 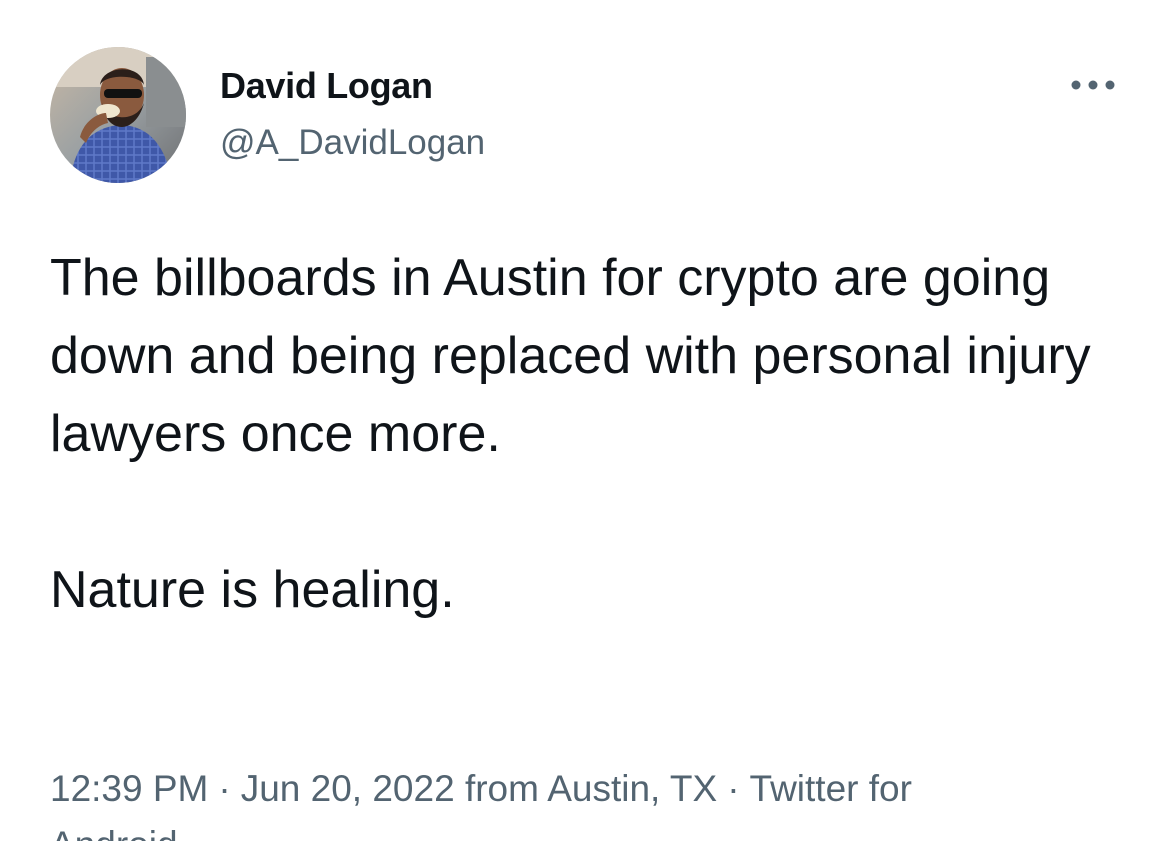 I want to click on more-horizontal-icon, so click(x=1093, y=85).